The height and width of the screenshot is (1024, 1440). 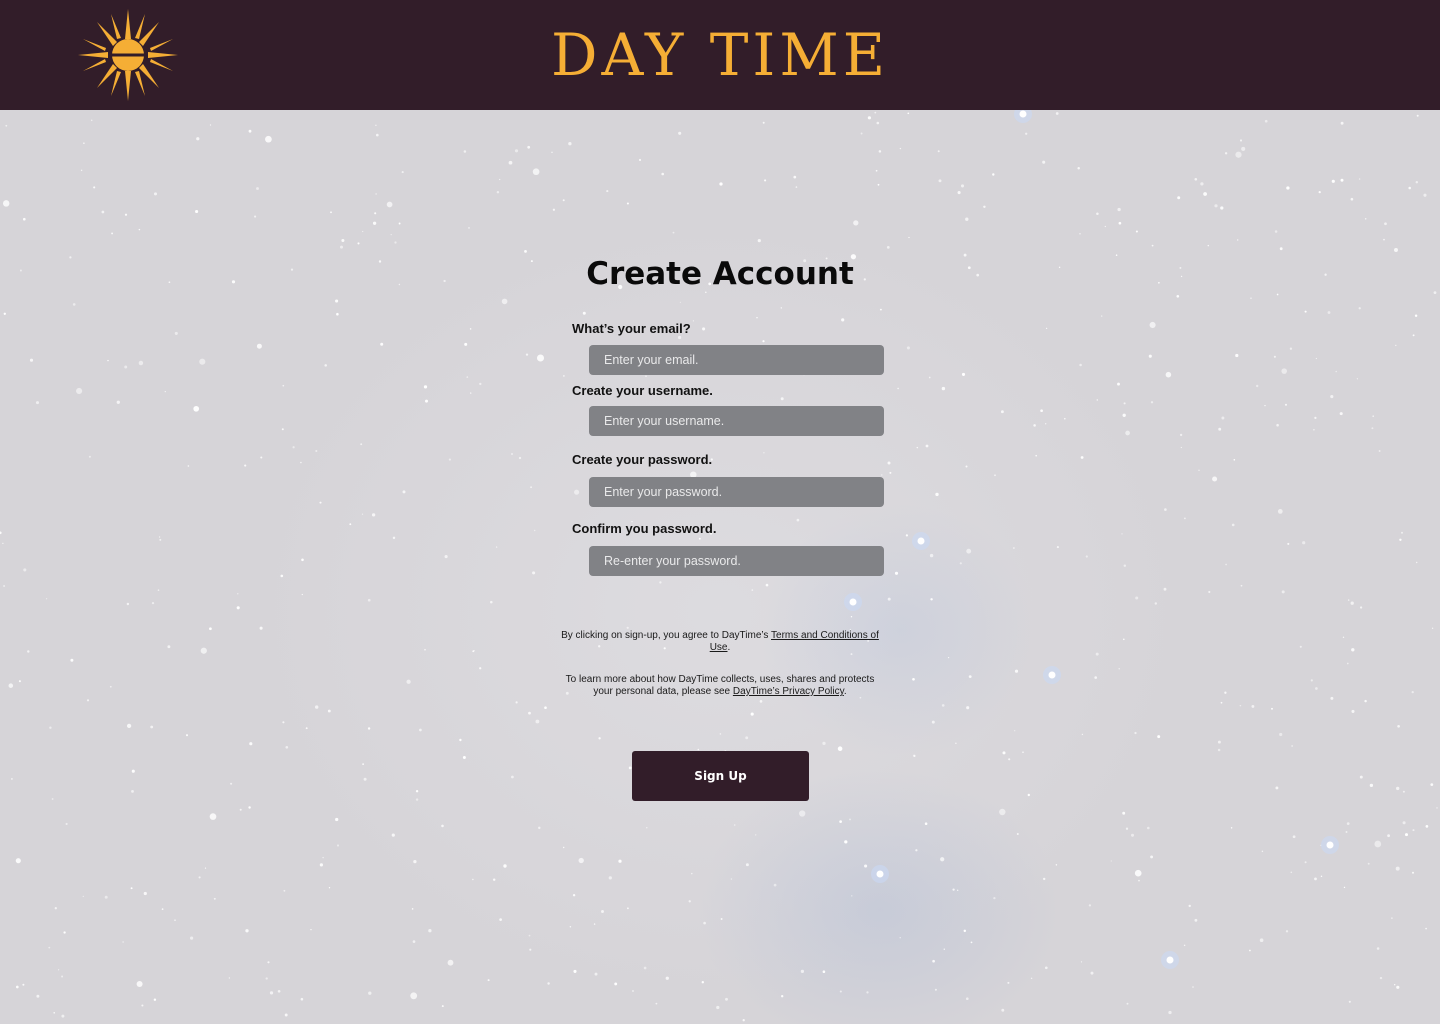 What do you see at coordinates (720, 776) in the screenshot?
I see `sign-up-button: Sign Up` at bounding box center [720, 776].